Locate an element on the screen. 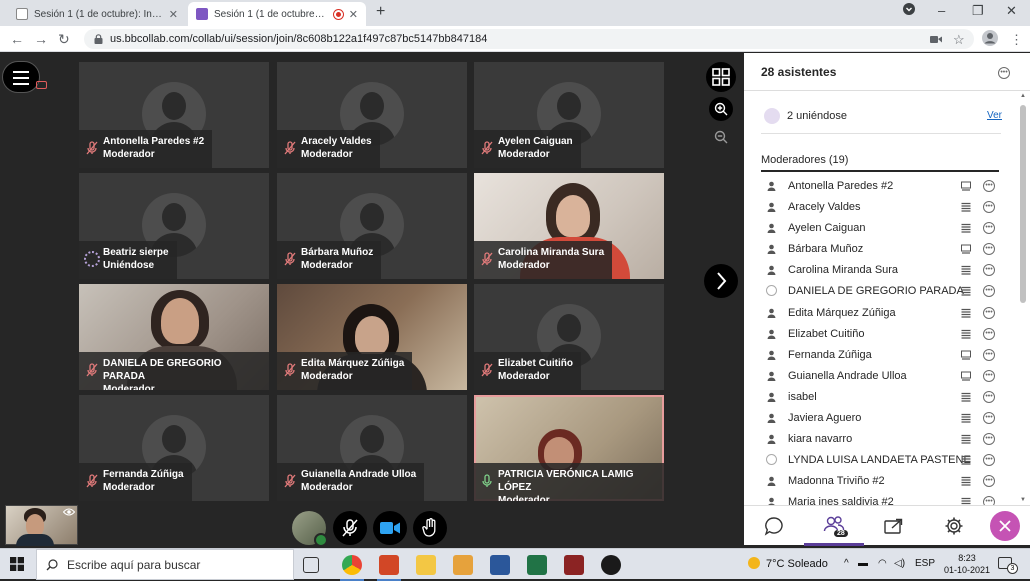  participant-video-tile: Edita Márquez Zúñiga Moderador is located at coordinates (372, 337).